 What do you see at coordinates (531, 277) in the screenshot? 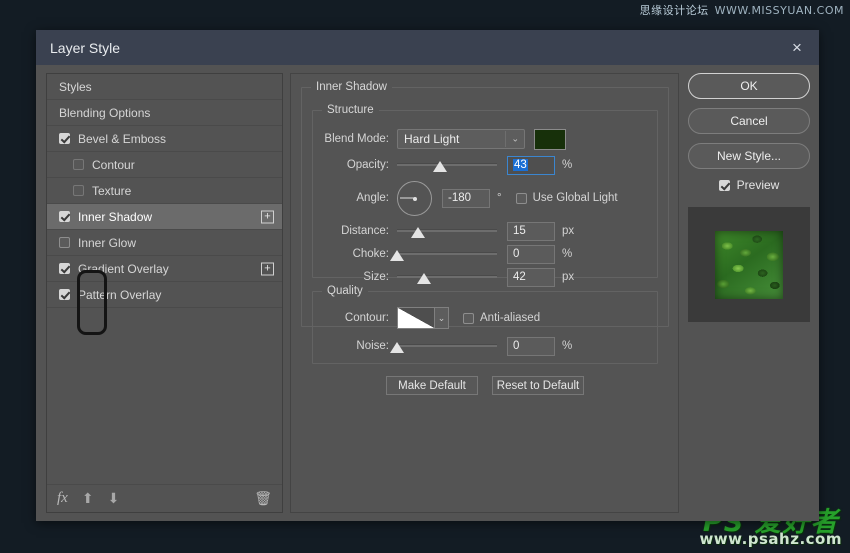
I see `size-input: 42` at bounding box center [531, 277].